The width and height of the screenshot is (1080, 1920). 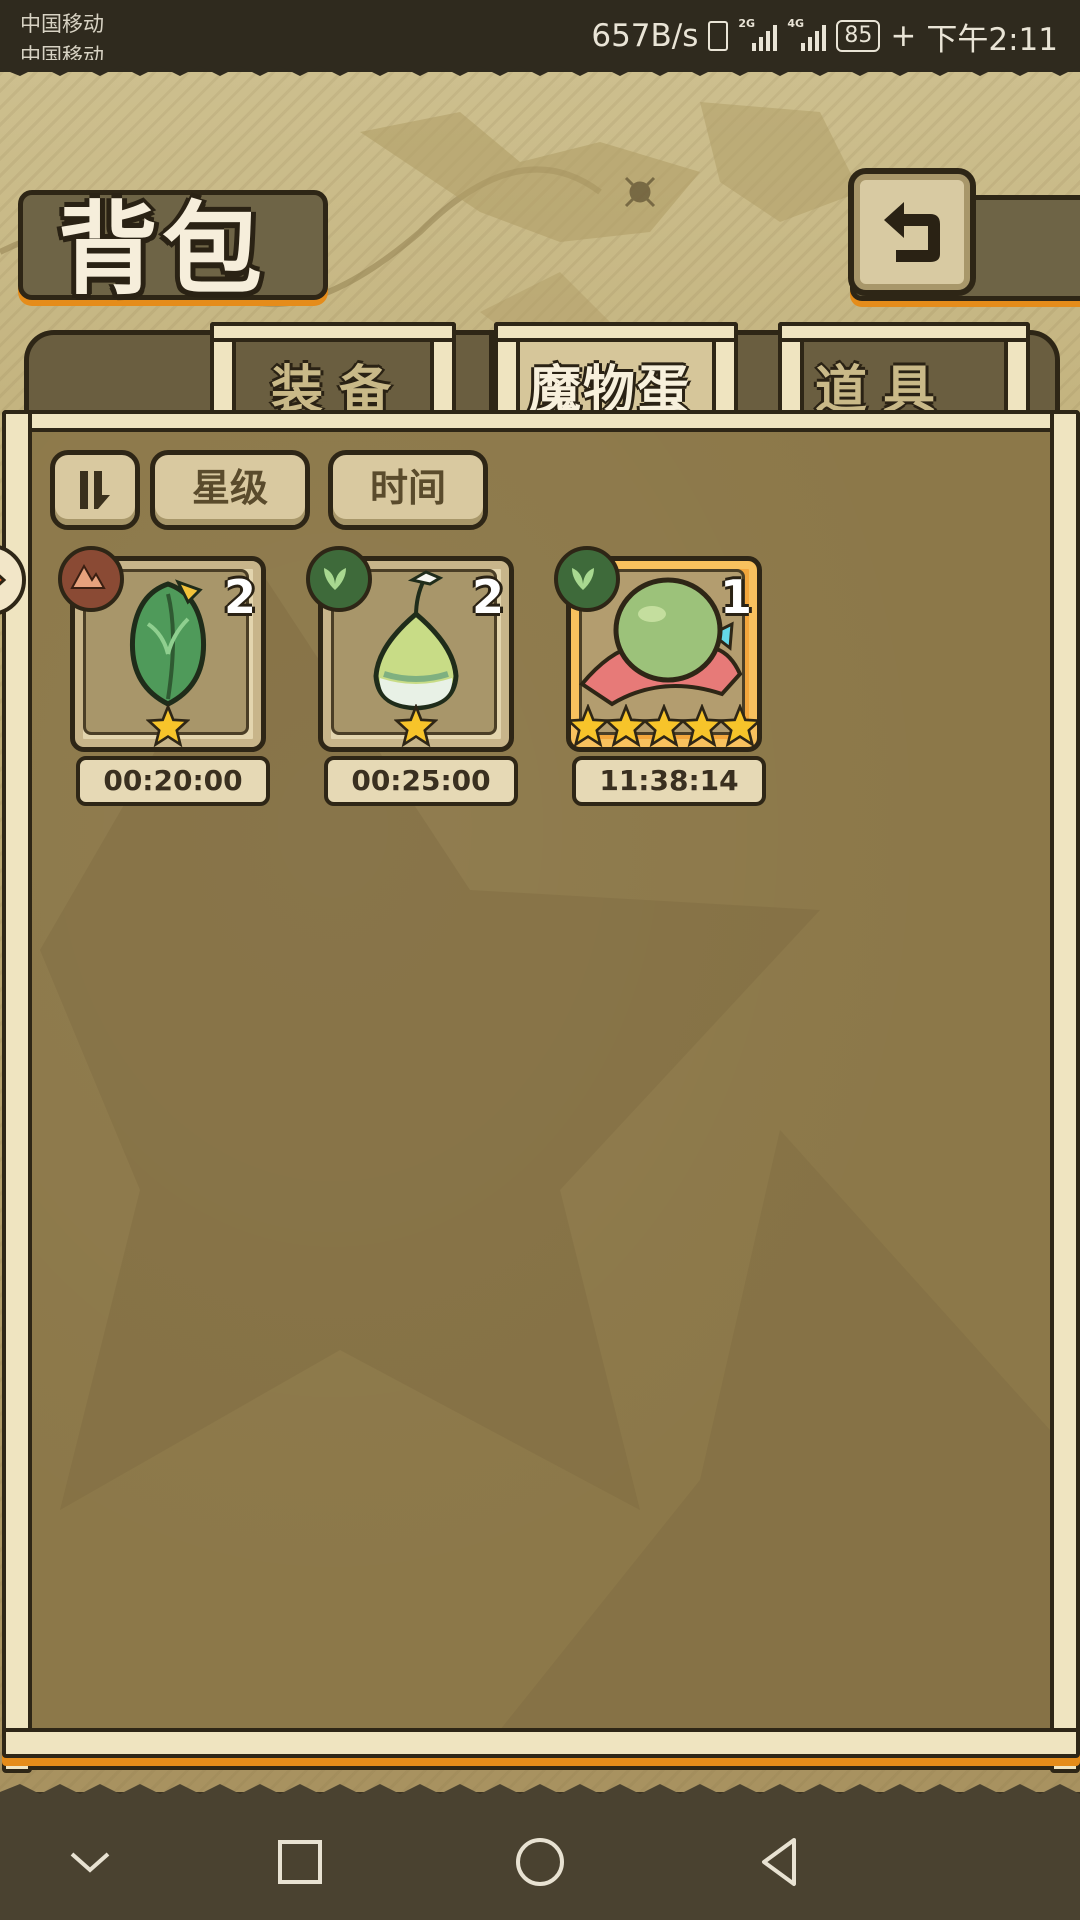 I want to click on leaf-egg-icon, so click(x=168, y=643).